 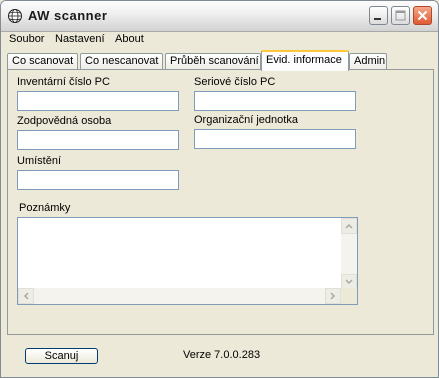 I want to click on minimize-icon, so click(x=377, y=19).